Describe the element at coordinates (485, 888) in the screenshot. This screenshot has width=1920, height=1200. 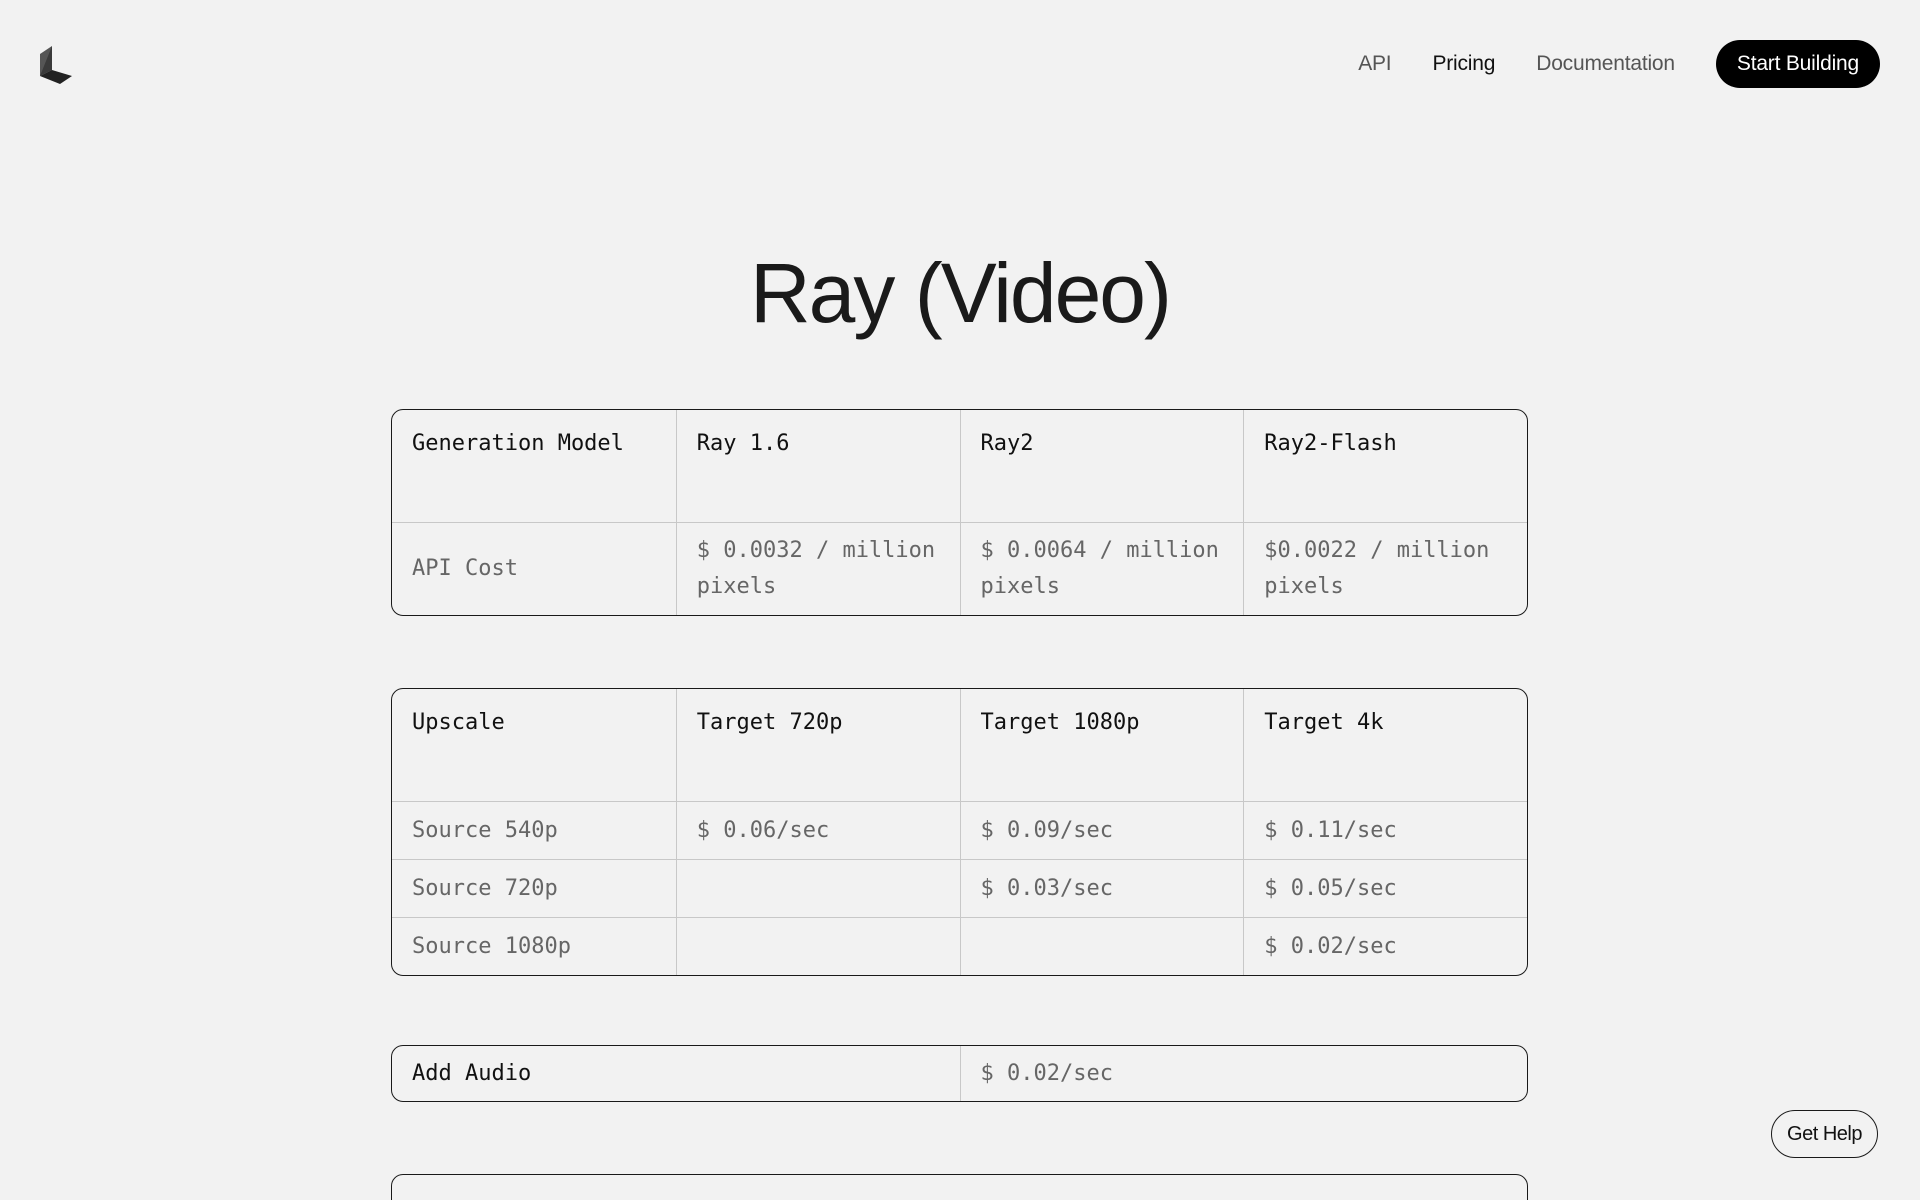
I see `row-label-cell: Source 720p` at that location.